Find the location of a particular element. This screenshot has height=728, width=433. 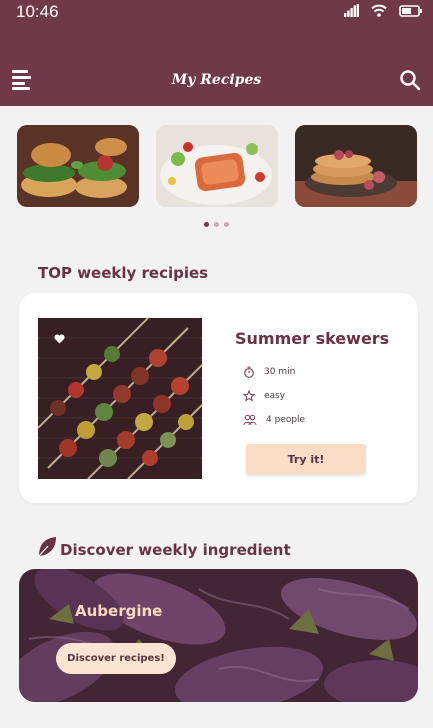

skewers-image is located at coordinates (120, 398).